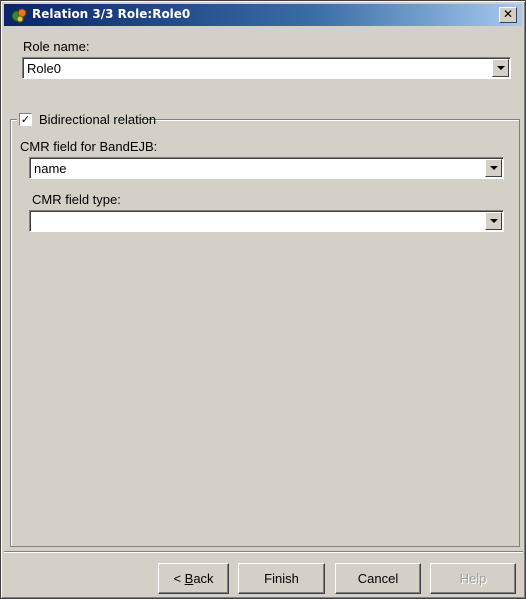 This screenshot has height=599, width=526. What do you see at coordinates (263, 552) in the screenshot?
I see `button-separator` at bounding box center [263, 552].